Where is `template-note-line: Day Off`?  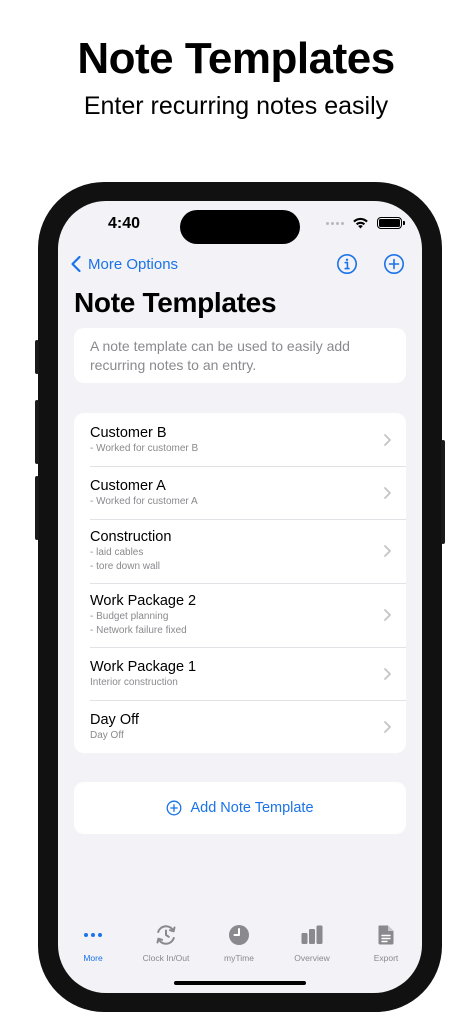
template-note-line: Day Off is located at coordinates (107, 735).